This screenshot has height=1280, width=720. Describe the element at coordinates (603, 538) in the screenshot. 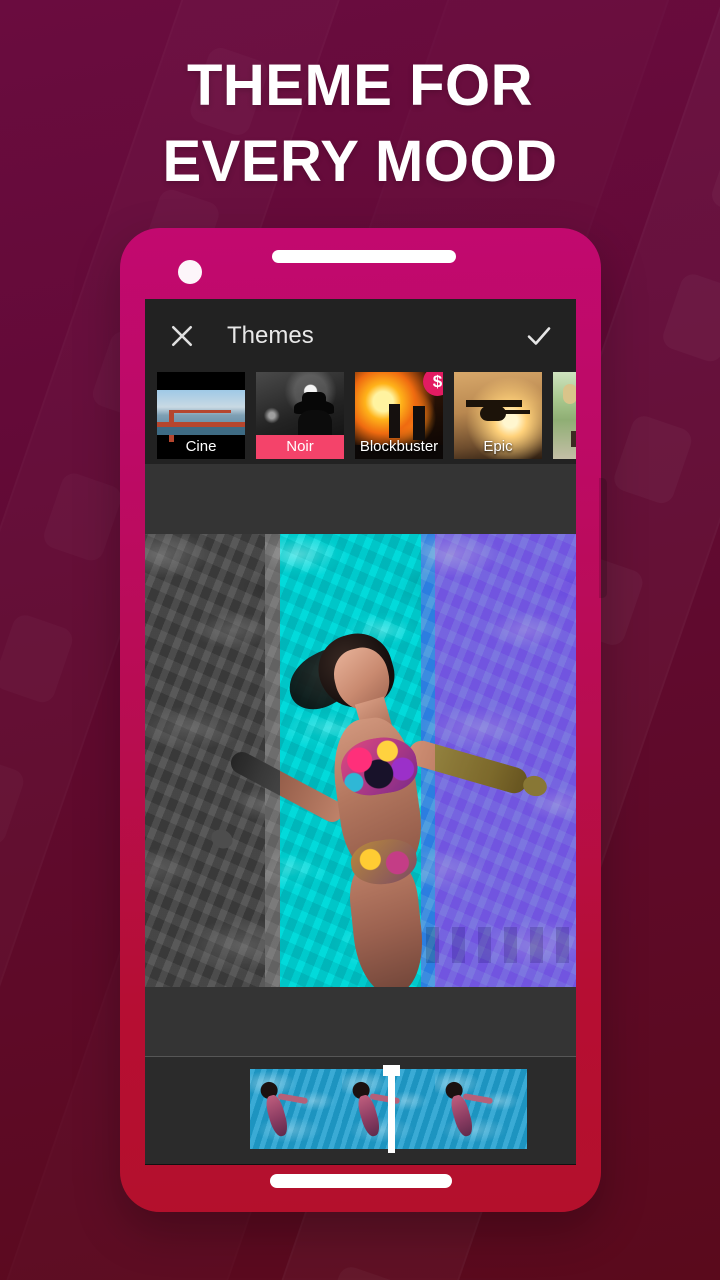

I see `phone-side-button` at that location.